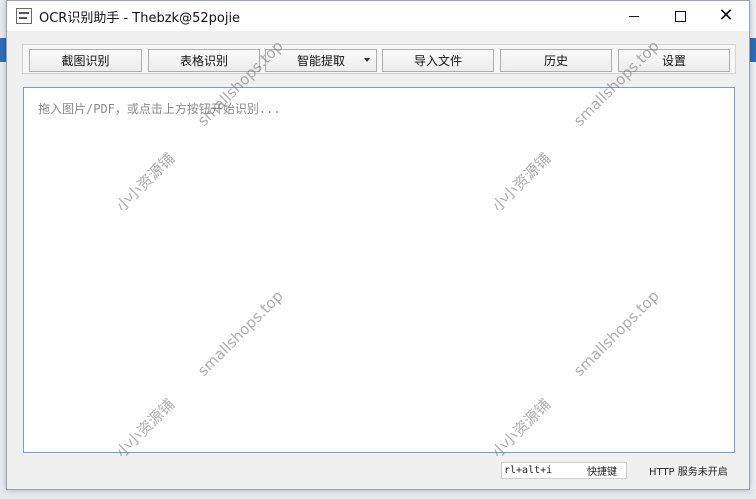  I want to click on smart-extract-dropdown: 智能提取, so click(321, 60).